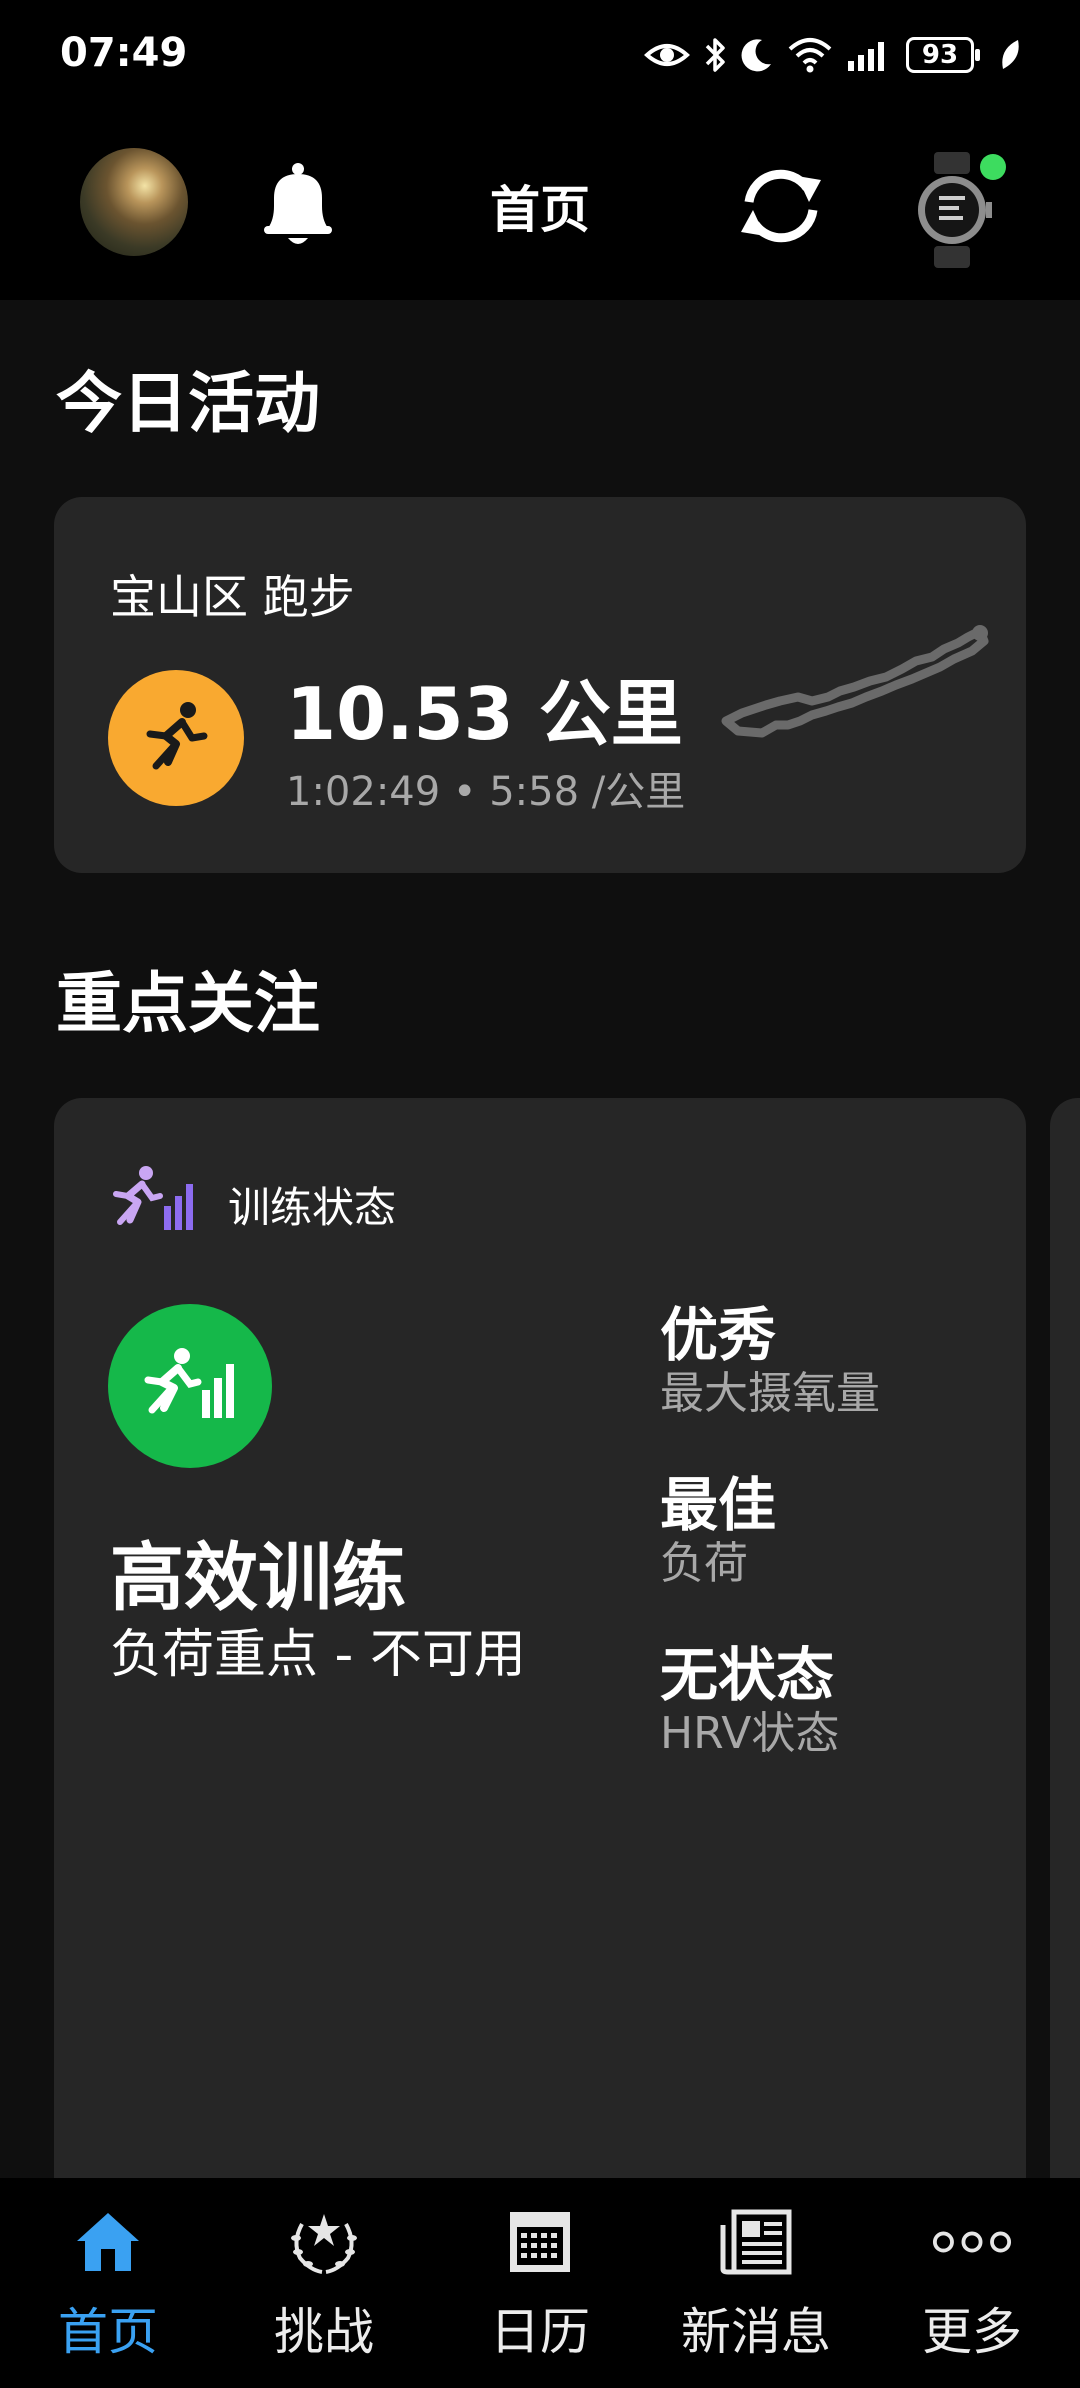 This screenshot has width=1080, height=2388. I want to click on next-card-peek, so click(1065, 1658).